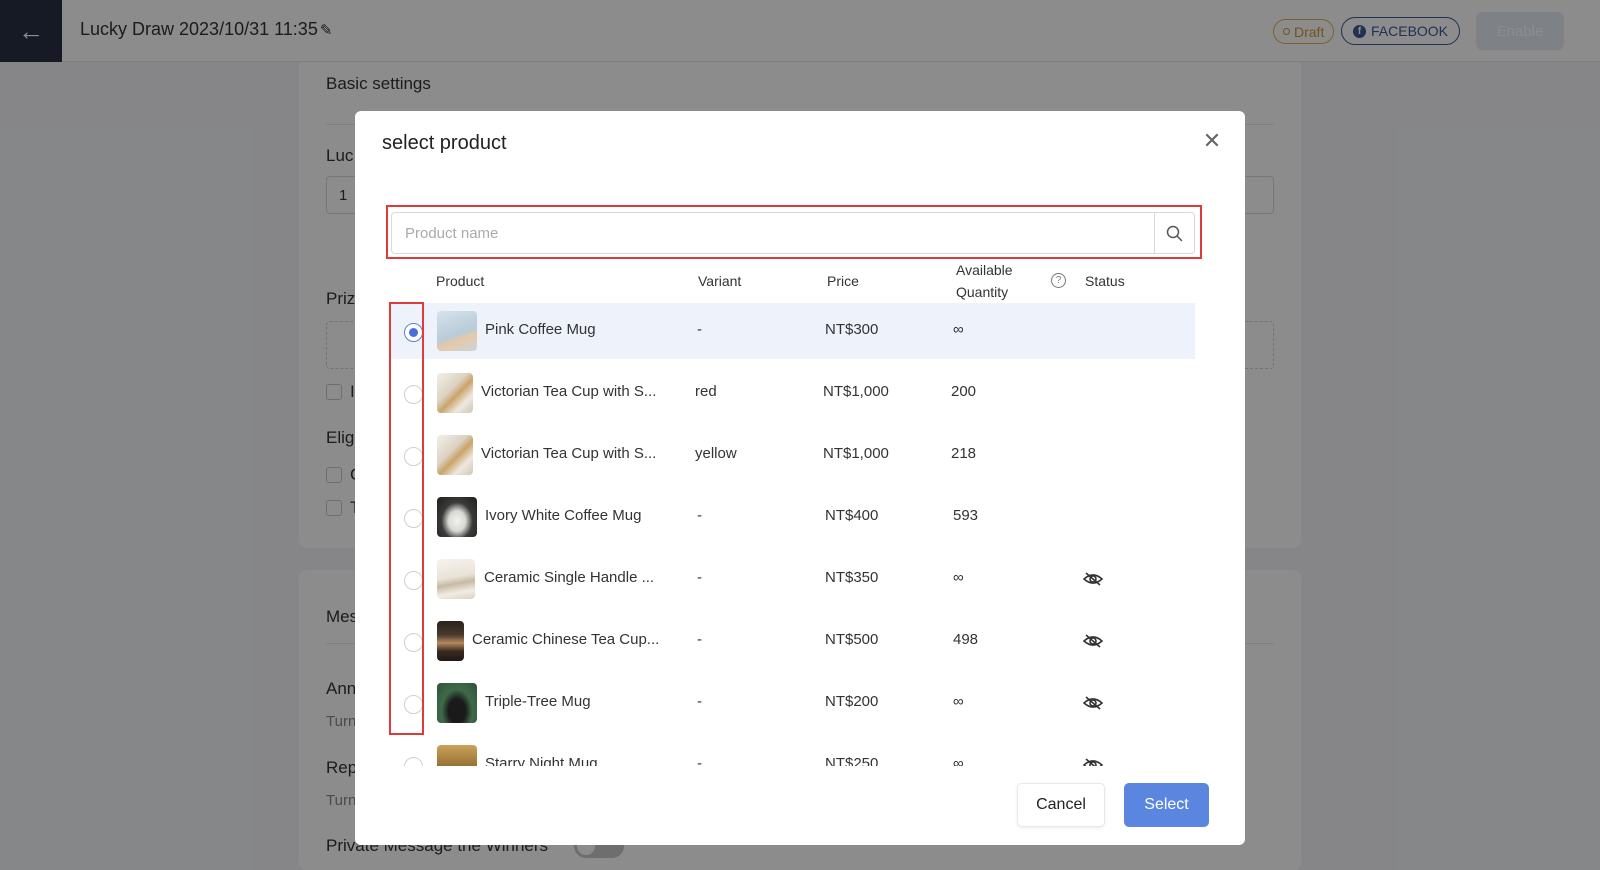 This screenshot has width=1600, height=870. I want to click on column-header-price: Price, so click(843, 281).